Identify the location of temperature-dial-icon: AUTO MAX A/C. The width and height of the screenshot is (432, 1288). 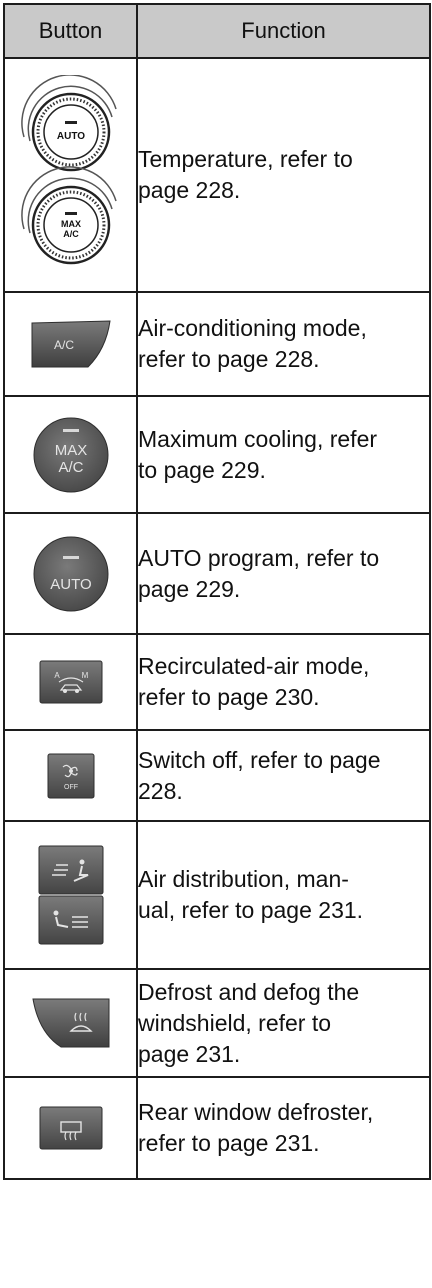
(68, 170).